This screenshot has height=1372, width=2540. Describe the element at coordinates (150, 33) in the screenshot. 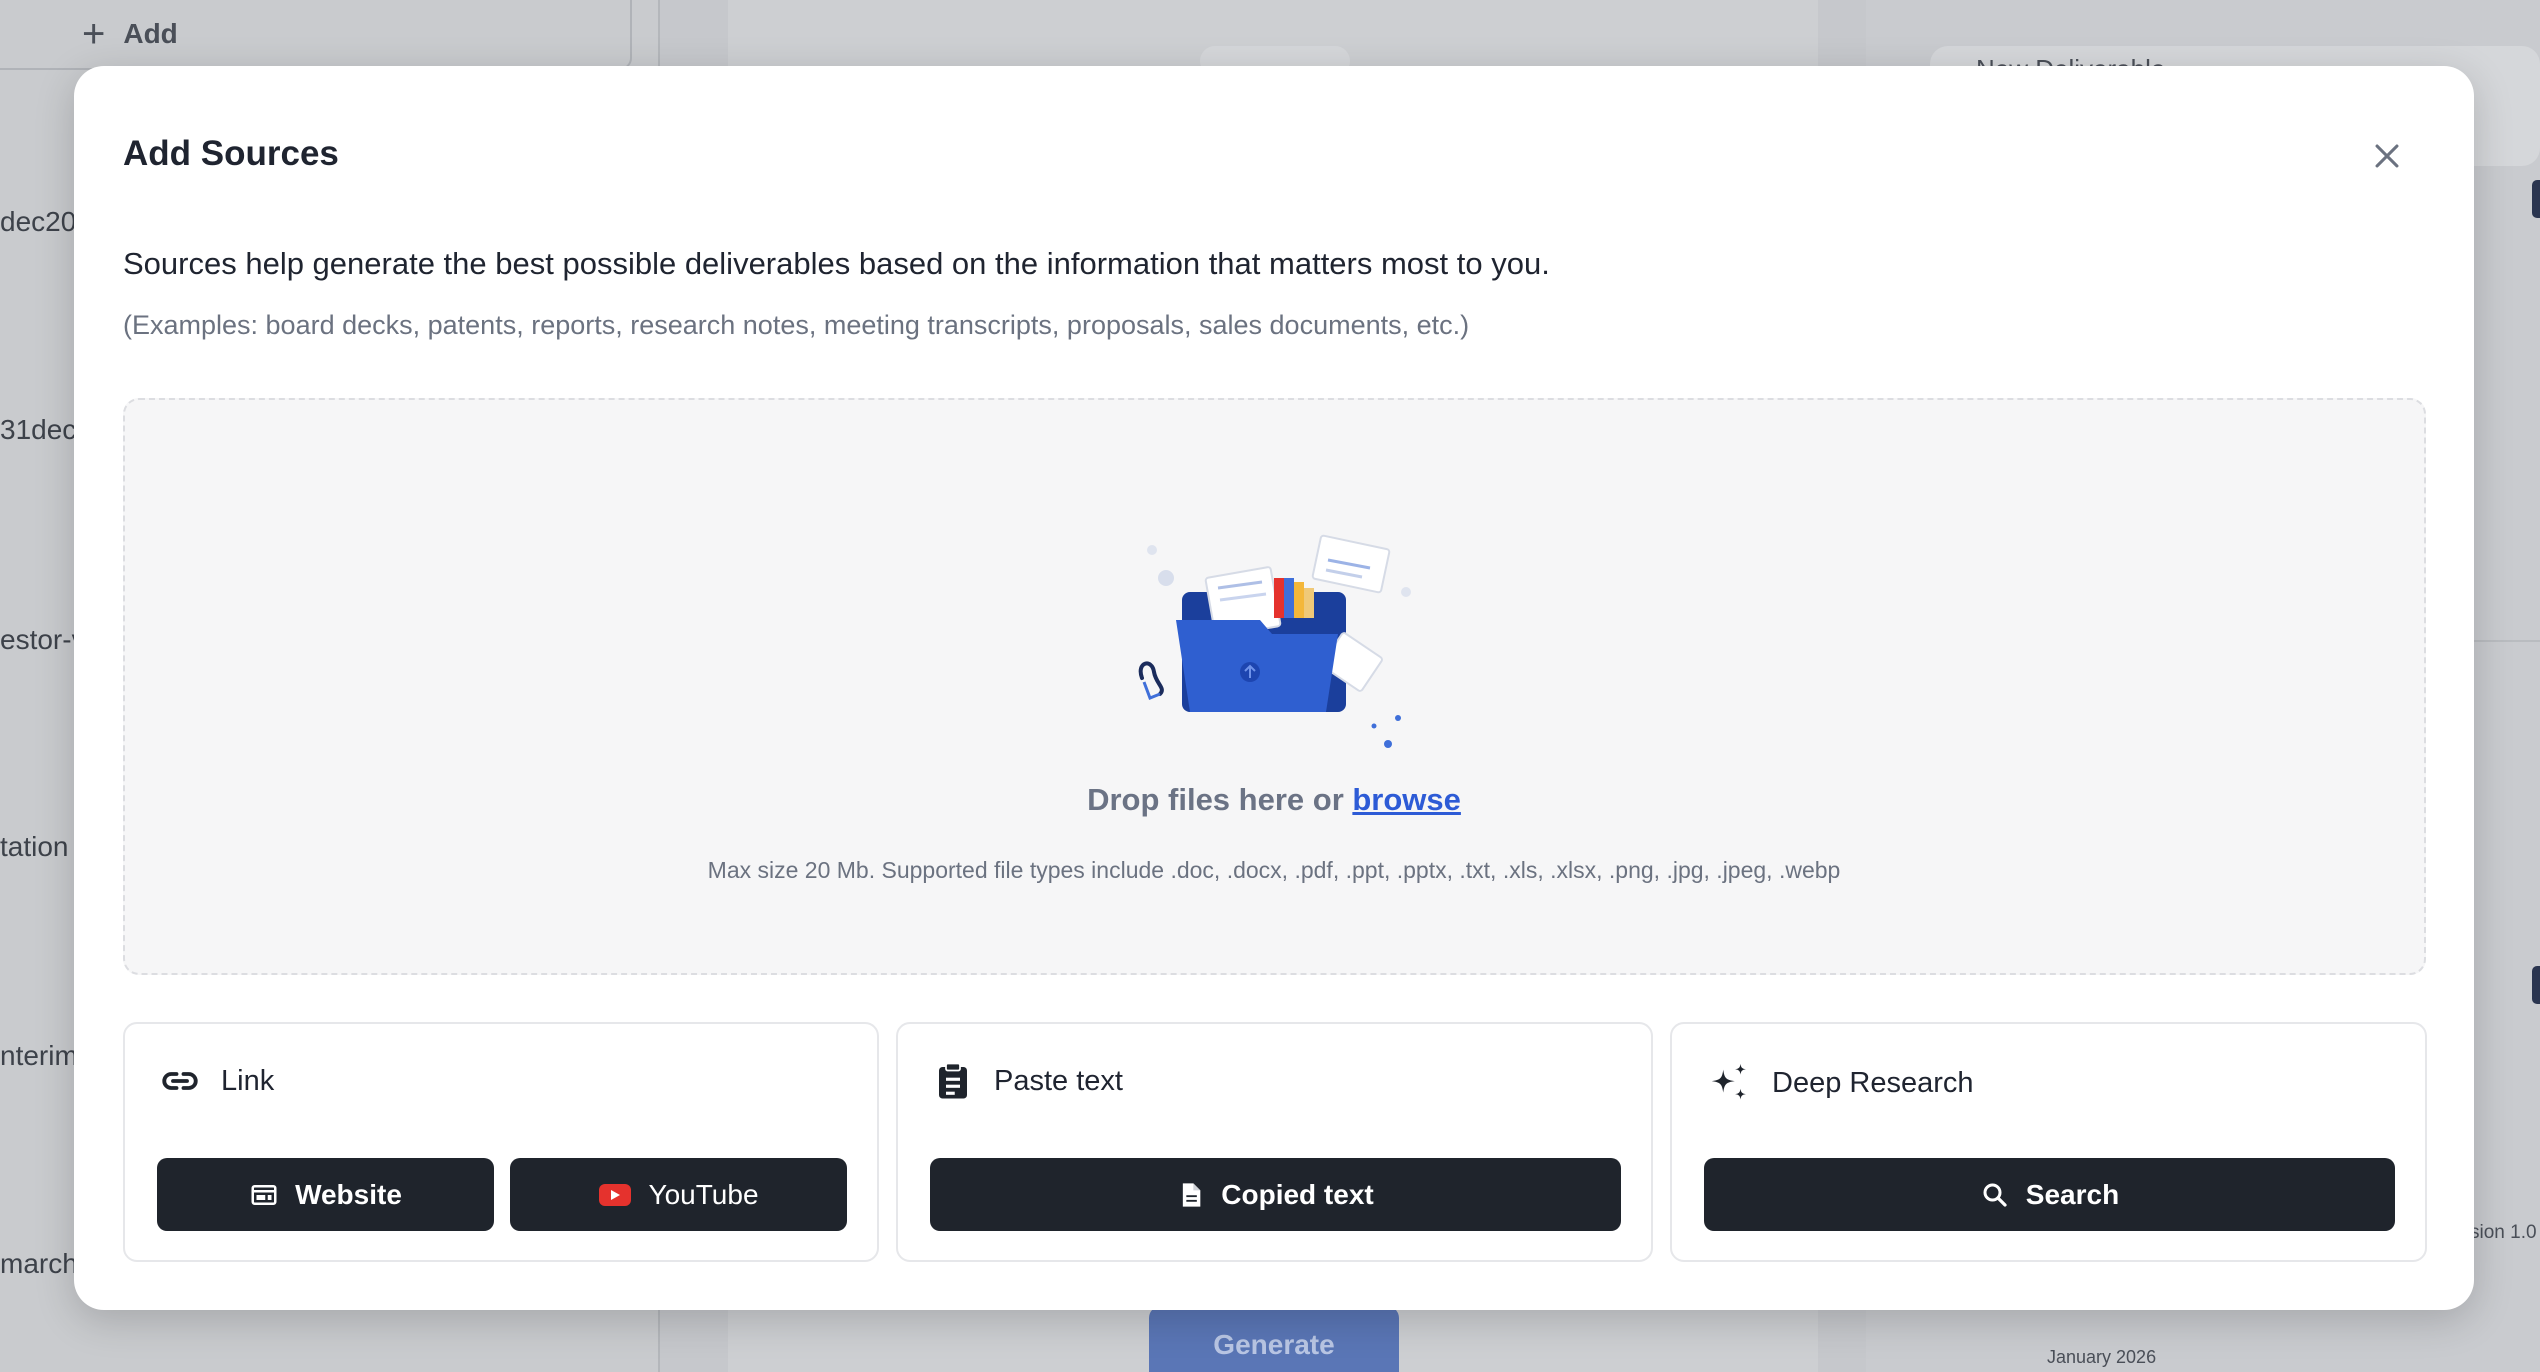

I see `background-add-label: Add` at that location.